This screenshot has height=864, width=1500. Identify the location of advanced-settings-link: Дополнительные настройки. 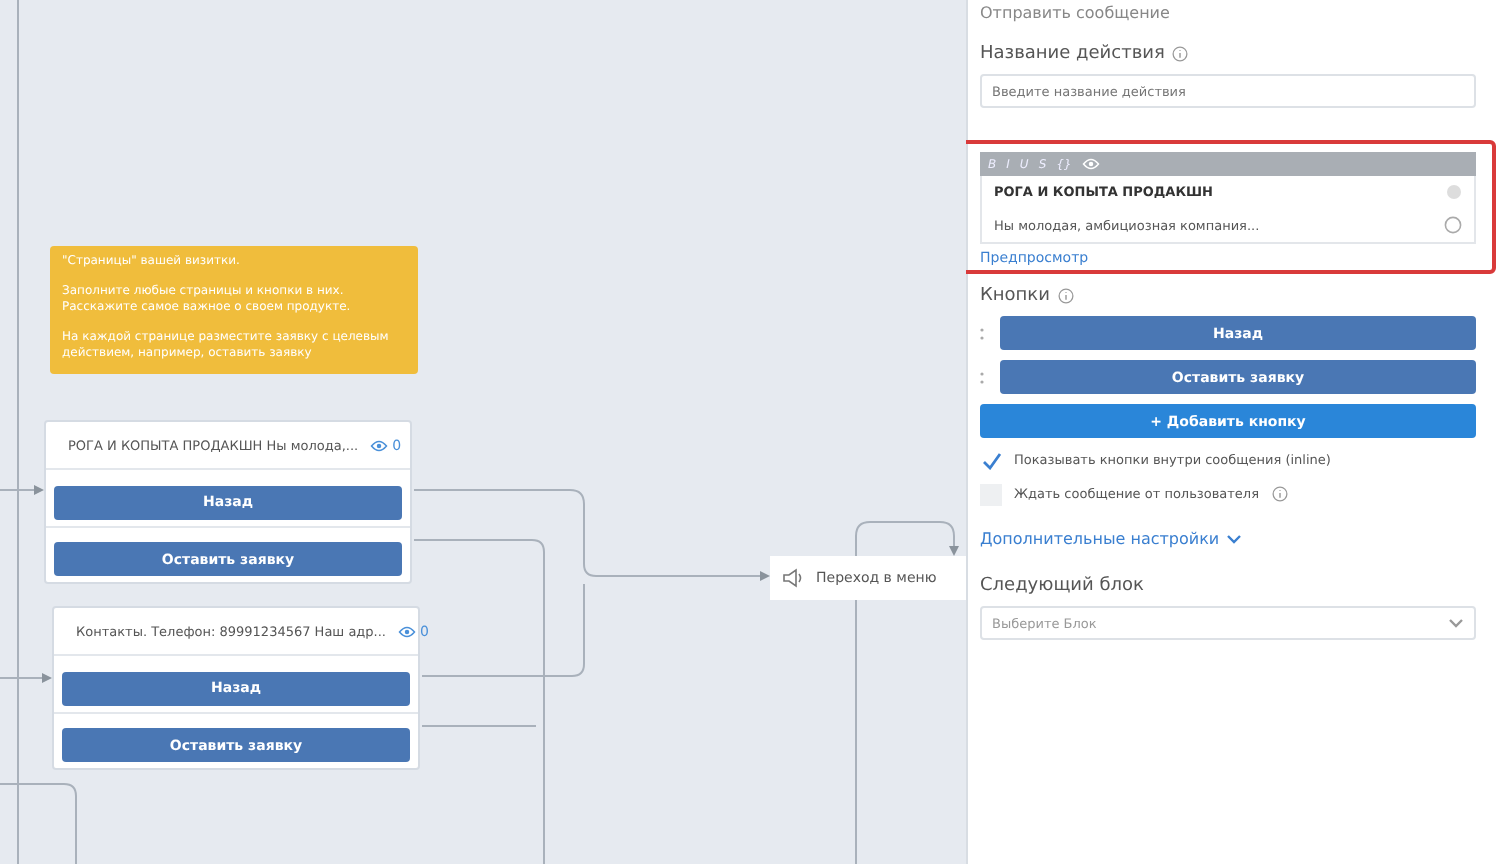
(1228, 539).